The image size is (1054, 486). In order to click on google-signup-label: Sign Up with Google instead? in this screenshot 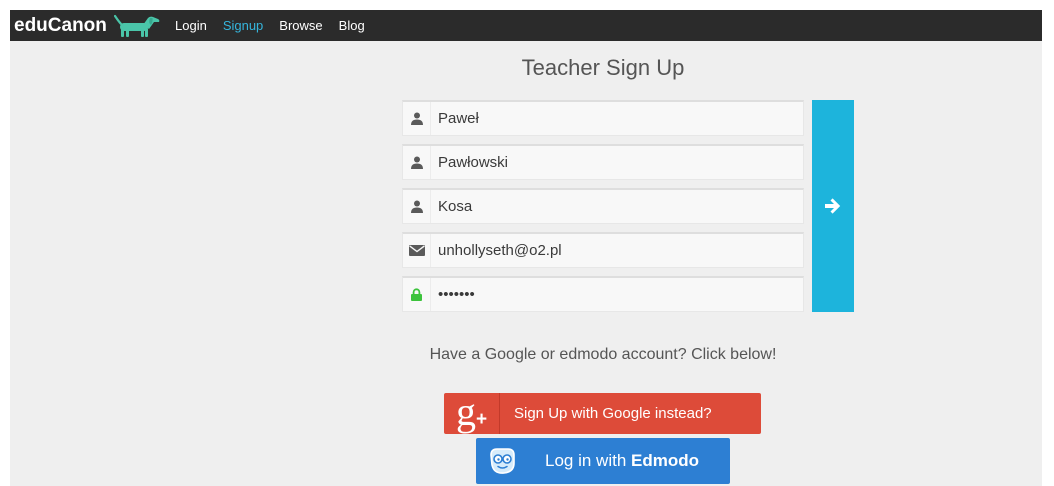, I will do `click(613, 413)`.